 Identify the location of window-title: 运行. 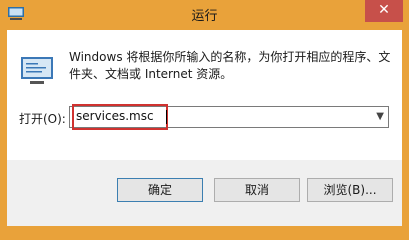
(204, 16).